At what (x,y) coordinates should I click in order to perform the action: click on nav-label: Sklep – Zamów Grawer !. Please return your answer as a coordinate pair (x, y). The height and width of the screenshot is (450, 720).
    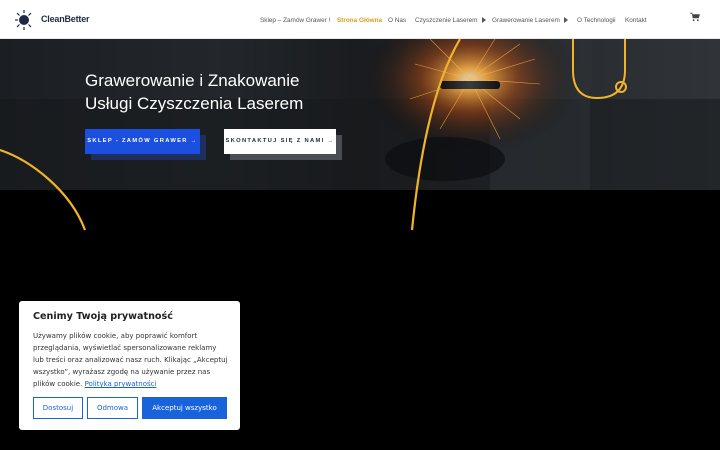
    Looking at the image, I should click on (295, 20).